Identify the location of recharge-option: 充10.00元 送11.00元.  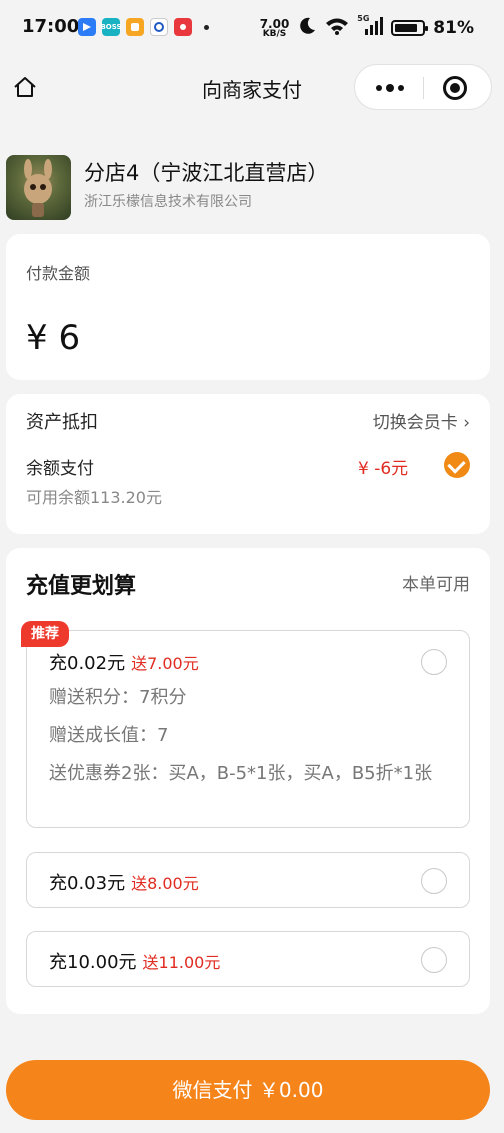
(248, 959).